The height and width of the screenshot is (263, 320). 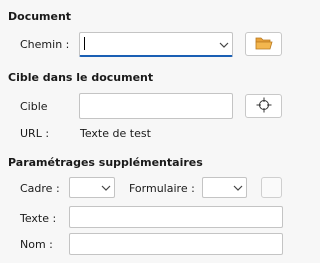 I want to click on document-section-title: Document, so click(x=40, y=16).